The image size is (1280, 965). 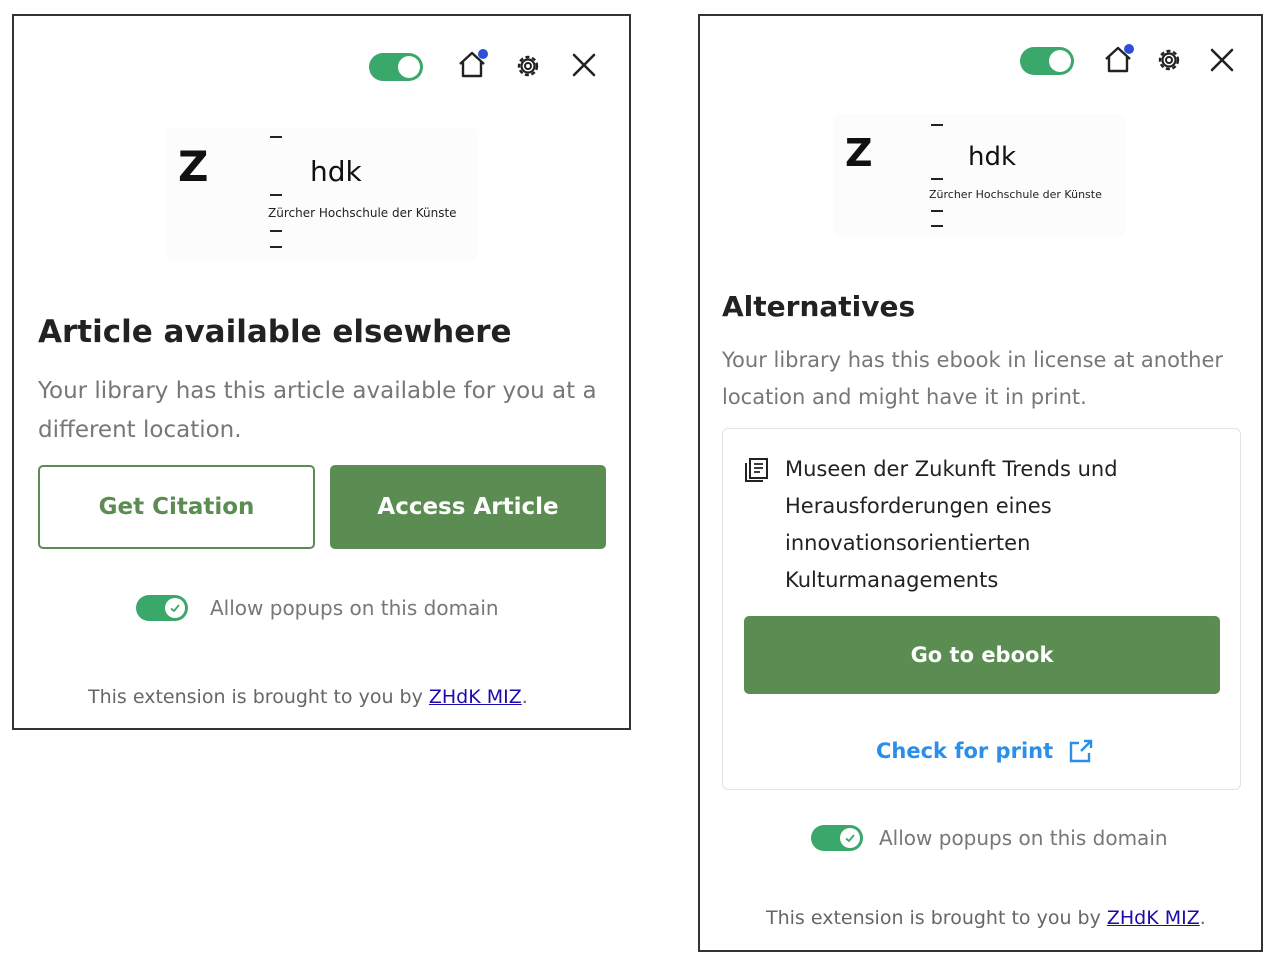 What do you see at coordinates (757, 470) in the screenshot?
I see `document-icon` at bounding box center [757, 470].